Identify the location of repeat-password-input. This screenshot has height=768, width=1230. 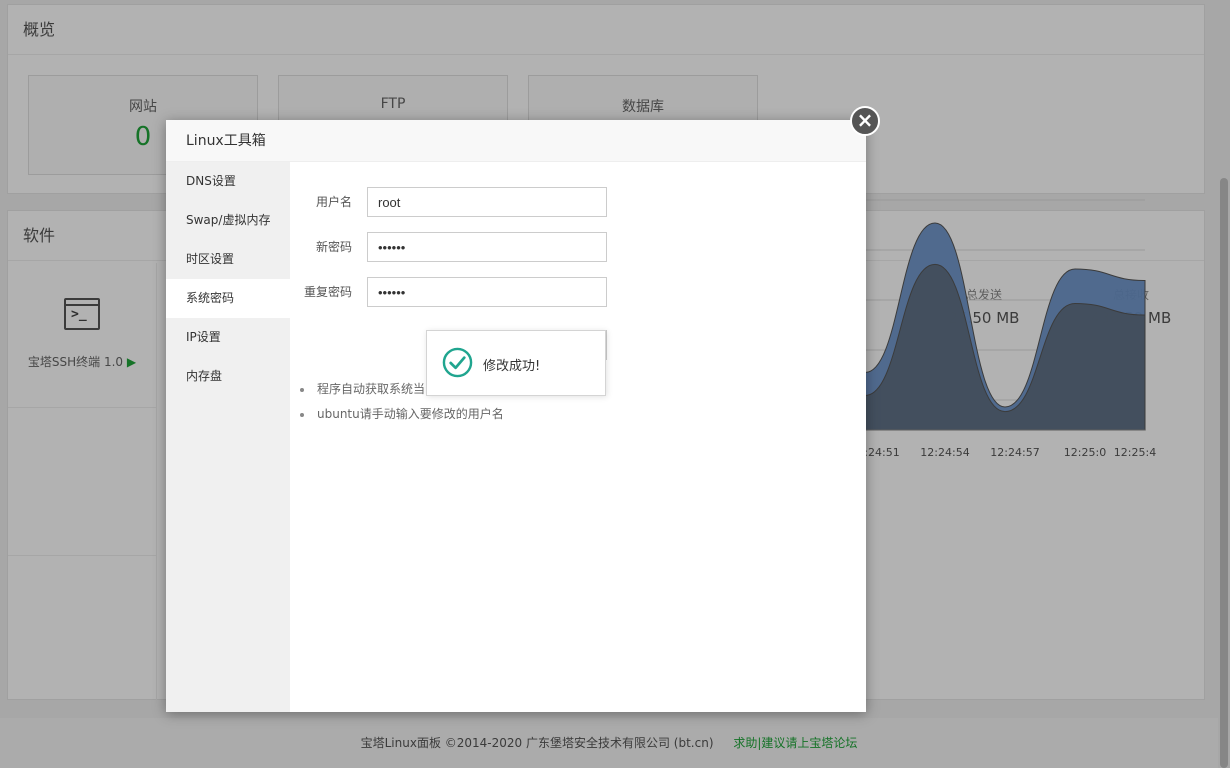
(487, 292).